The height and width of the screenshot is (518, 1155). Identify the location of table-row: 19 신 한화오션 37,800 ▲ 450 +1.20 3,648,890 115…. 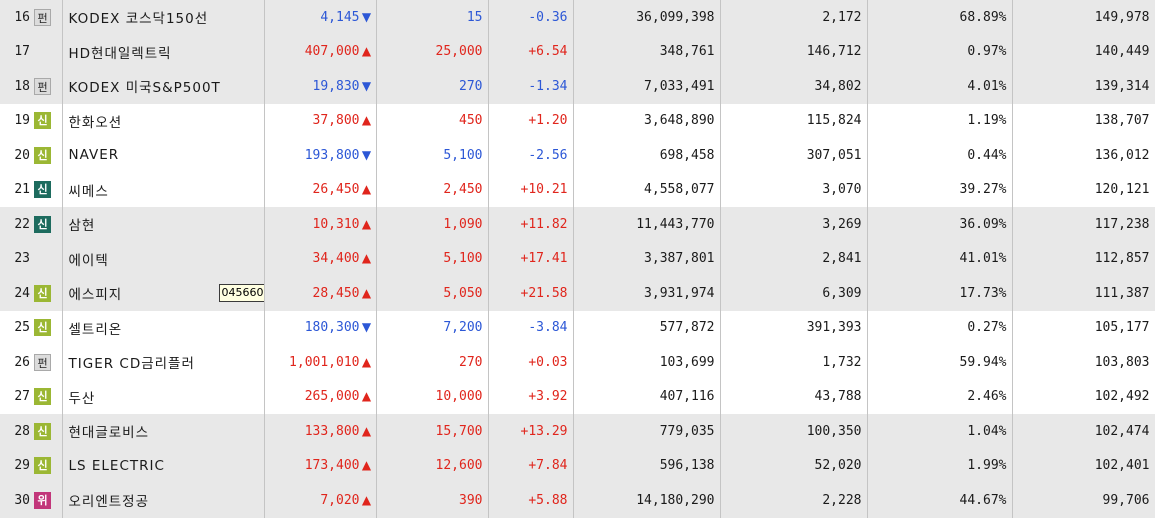
(577, 120).